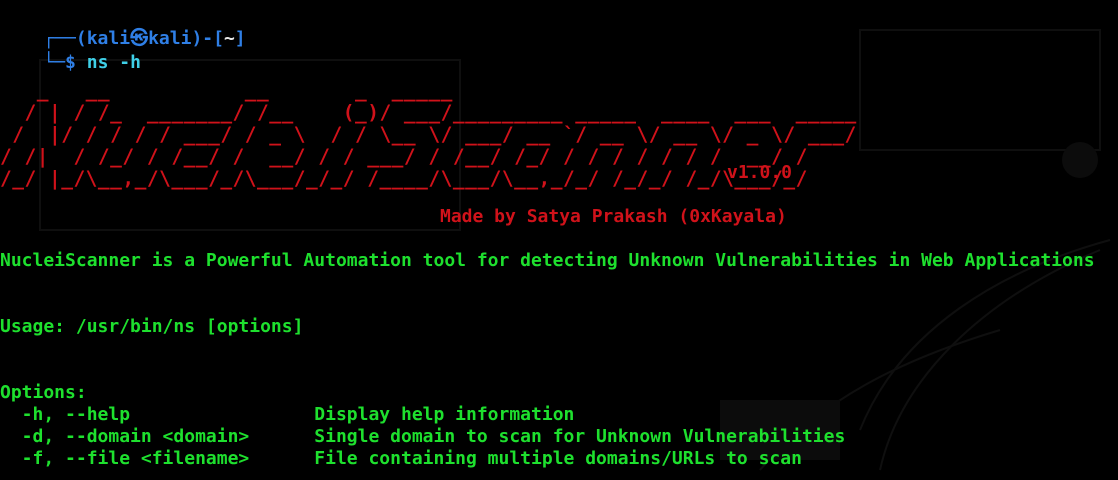  Describe the element at coordinates (444, 414) in the screenshot. I see `option-description: Display help information` at that location.